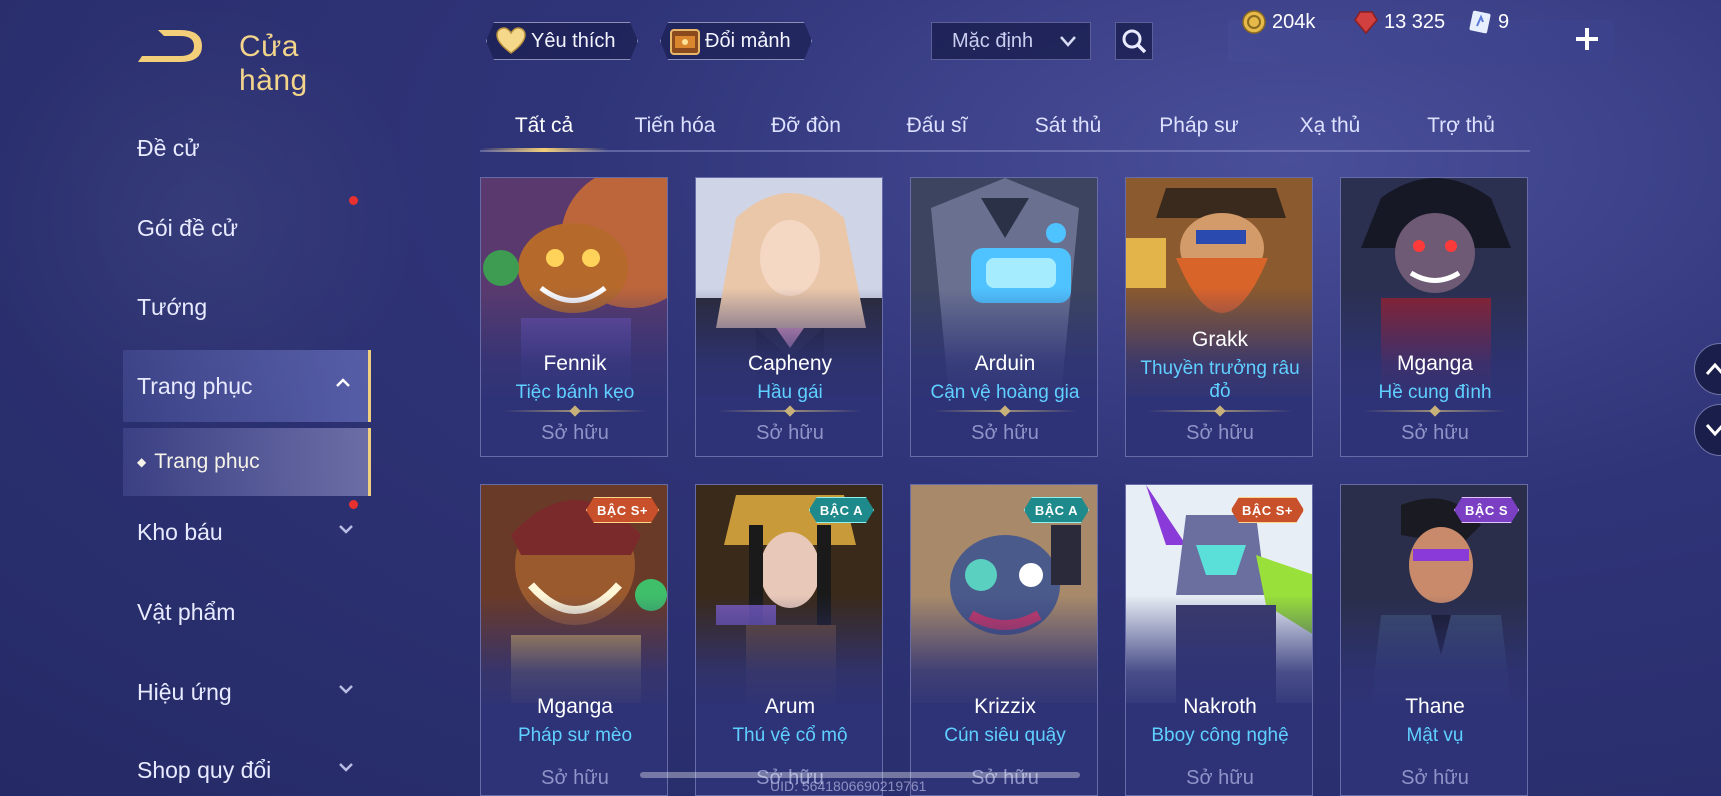 This screenshot has width=1721, height=796. Describe the element at coordinates (207, 461) in the screenshot. I see `sidebar-subitem-label: Trang phục` at that location.